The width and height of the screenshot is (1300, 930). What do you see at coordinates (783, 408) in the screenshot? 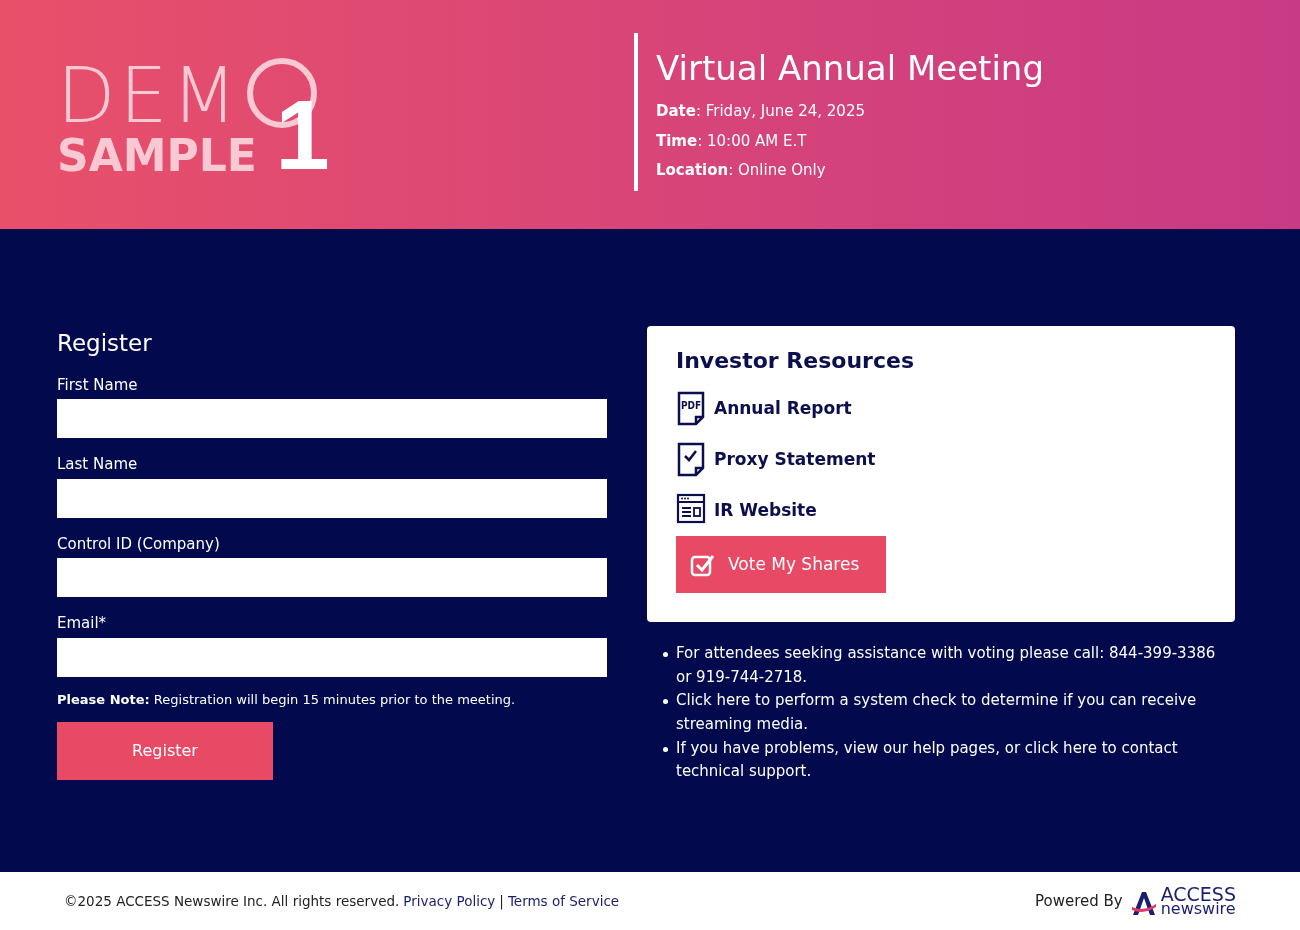
I see `resource-link: Annual Report` at bounding box center [783, 408].